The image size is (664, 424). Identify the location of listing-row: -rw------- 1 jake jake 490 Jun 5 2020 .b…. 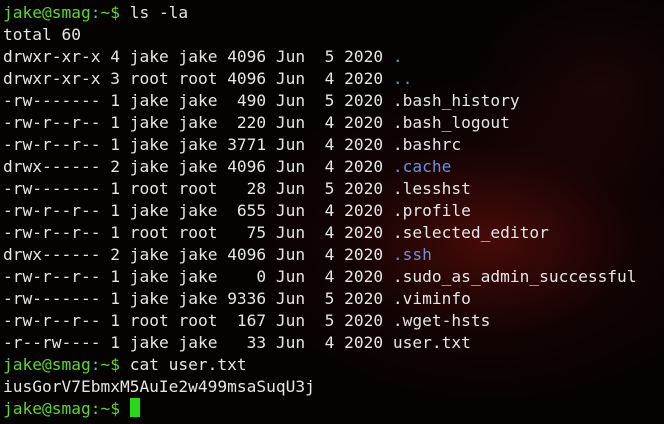
(333, 101).